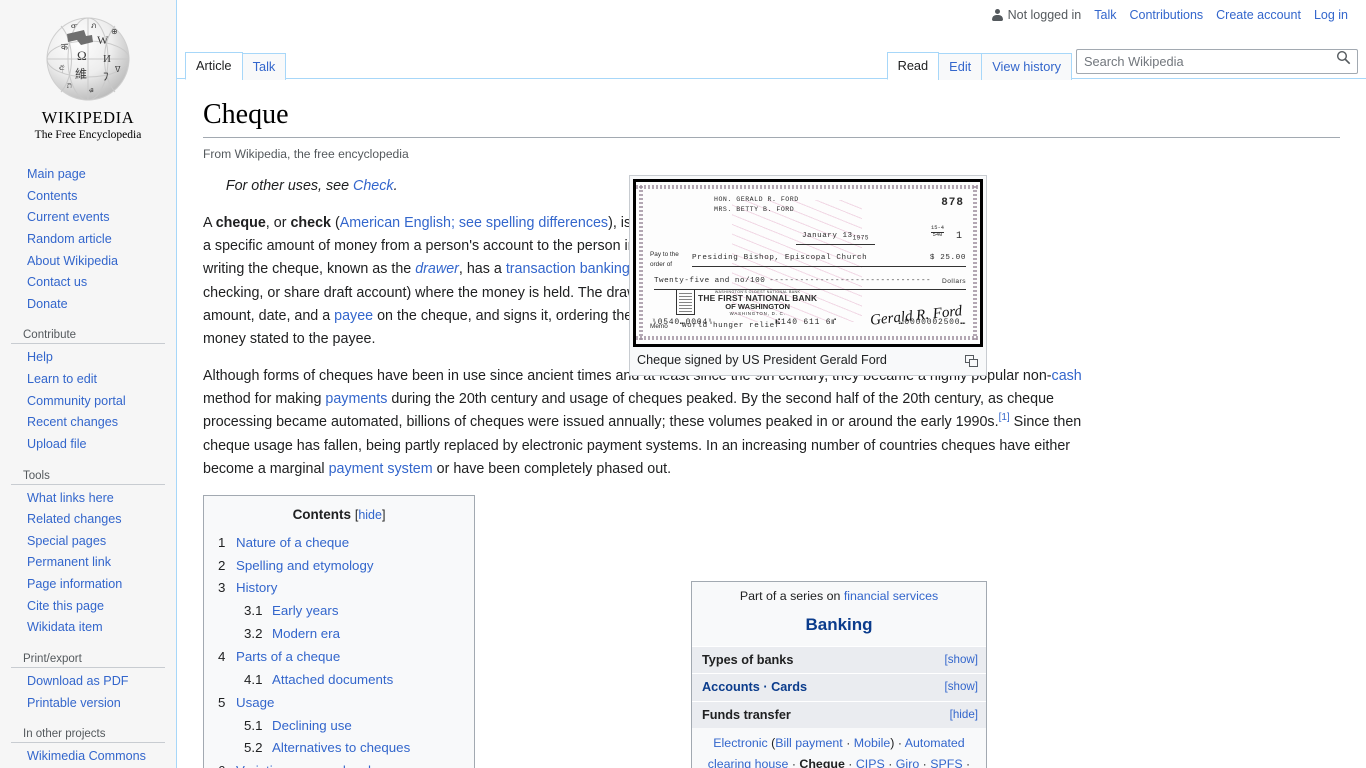 This screenshot has width=1366, height=768. Describe the element at coordinates (256, 588) in the screenshot. I see `toc-entry-link: History` at that location.